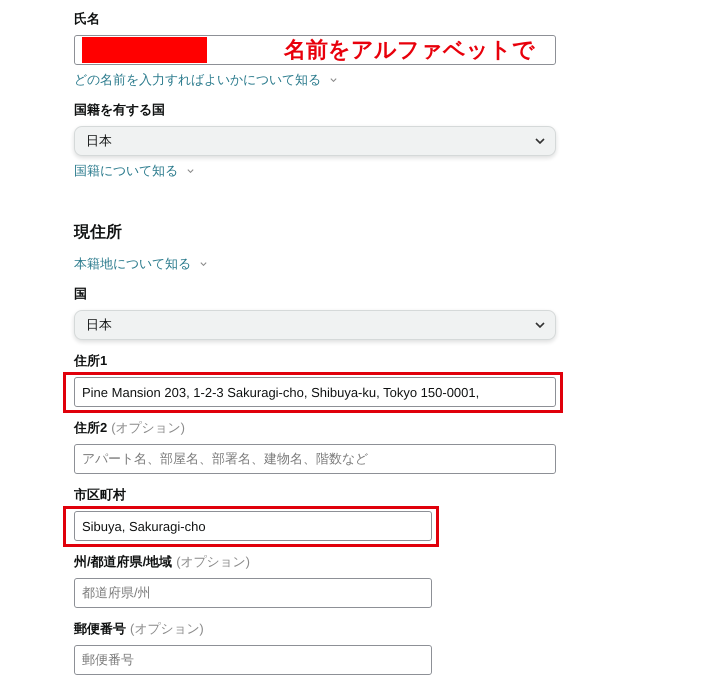  What do you see at coordinates (197, 80) in the screenshot?
I see `help-link: どの名前を入力すればよいかについて知る` at bounding box center [197, 80].